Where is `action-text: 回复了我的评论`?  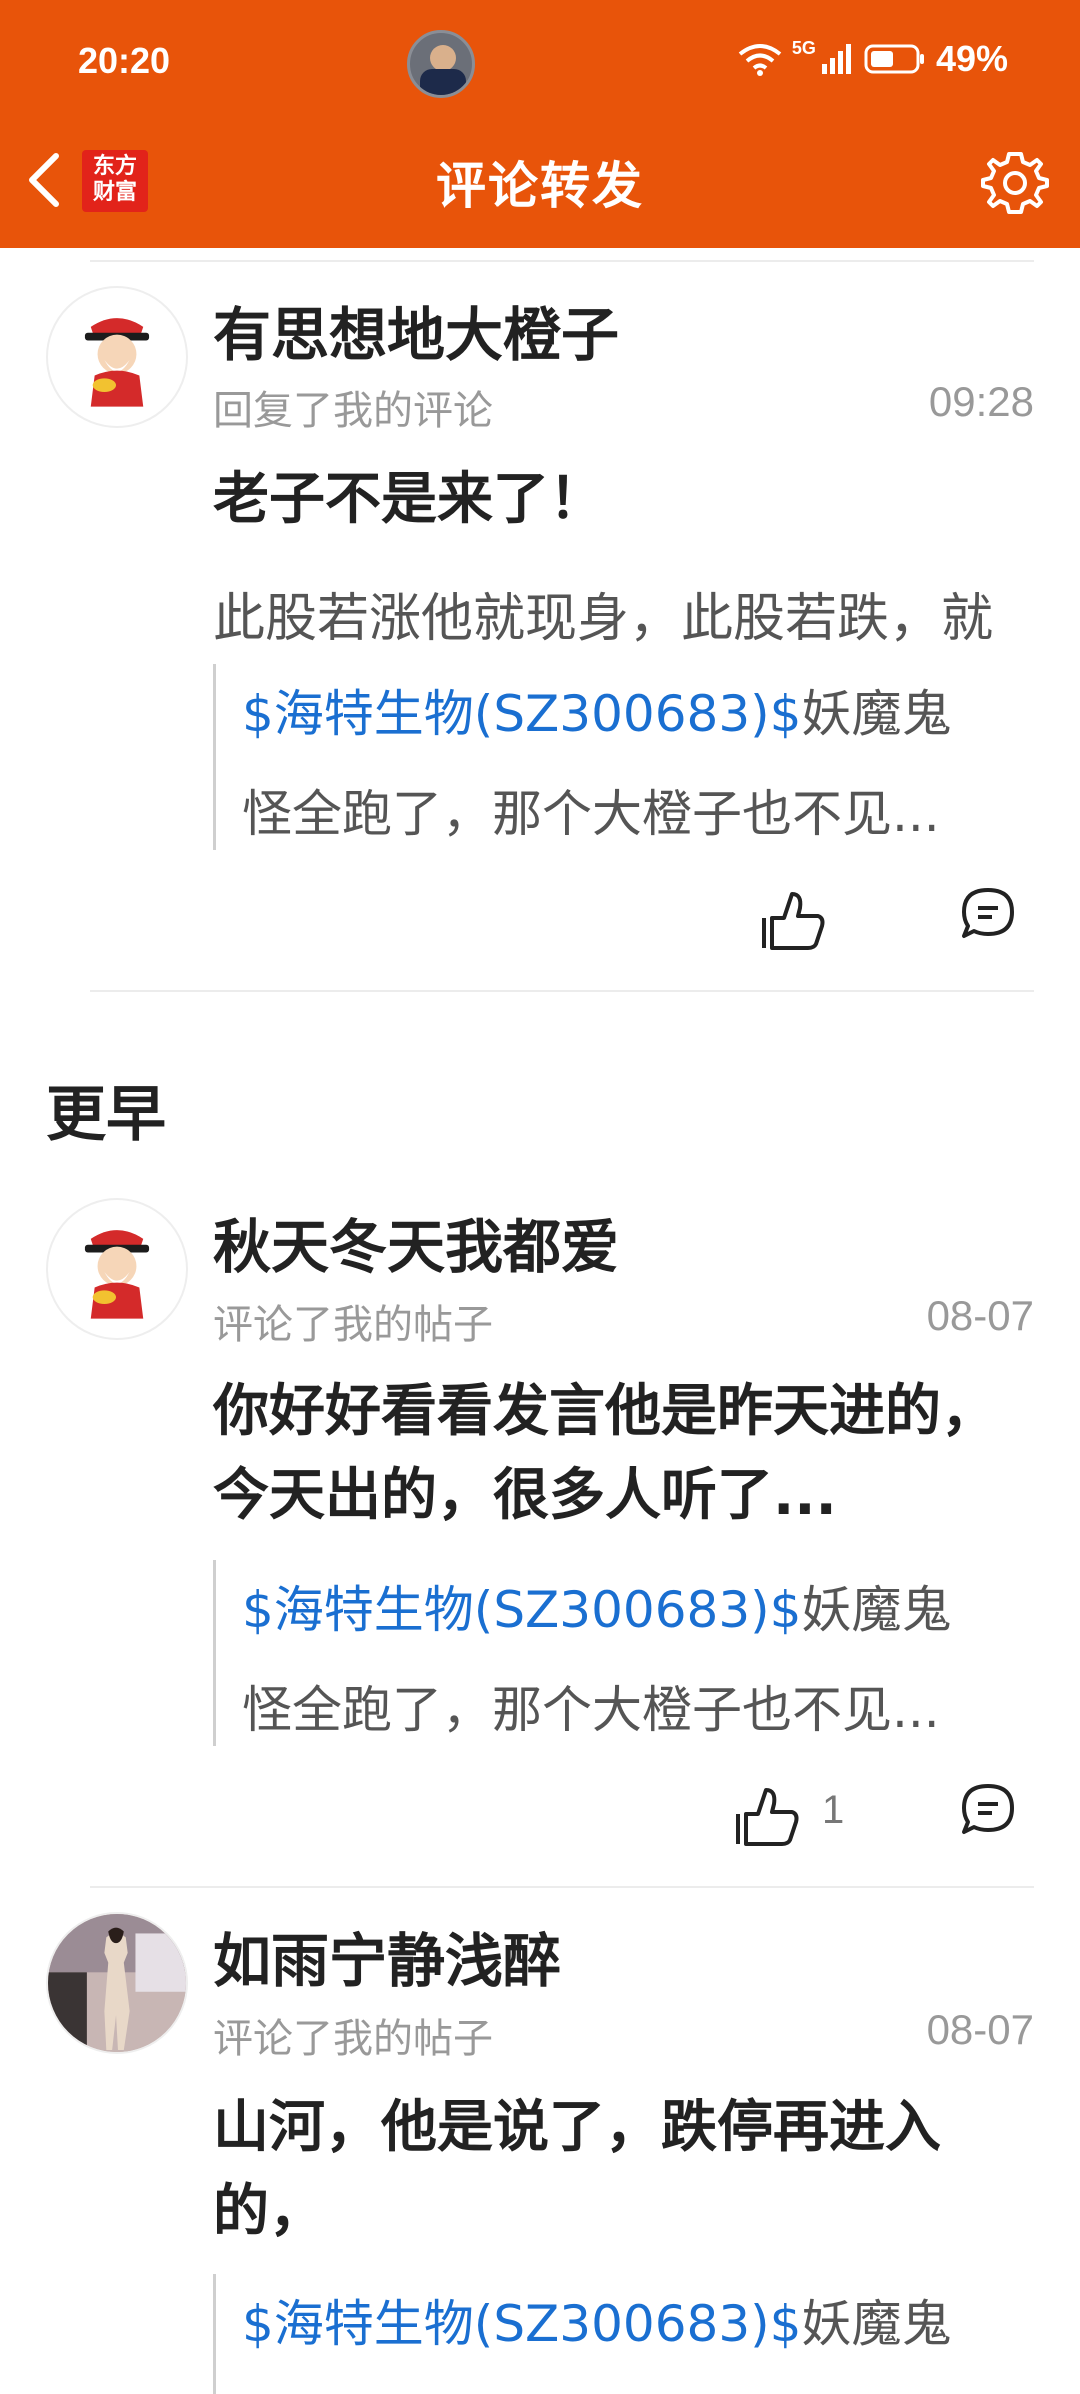 action-text: 回复了我的评论 is located at coordinates (353, 411).